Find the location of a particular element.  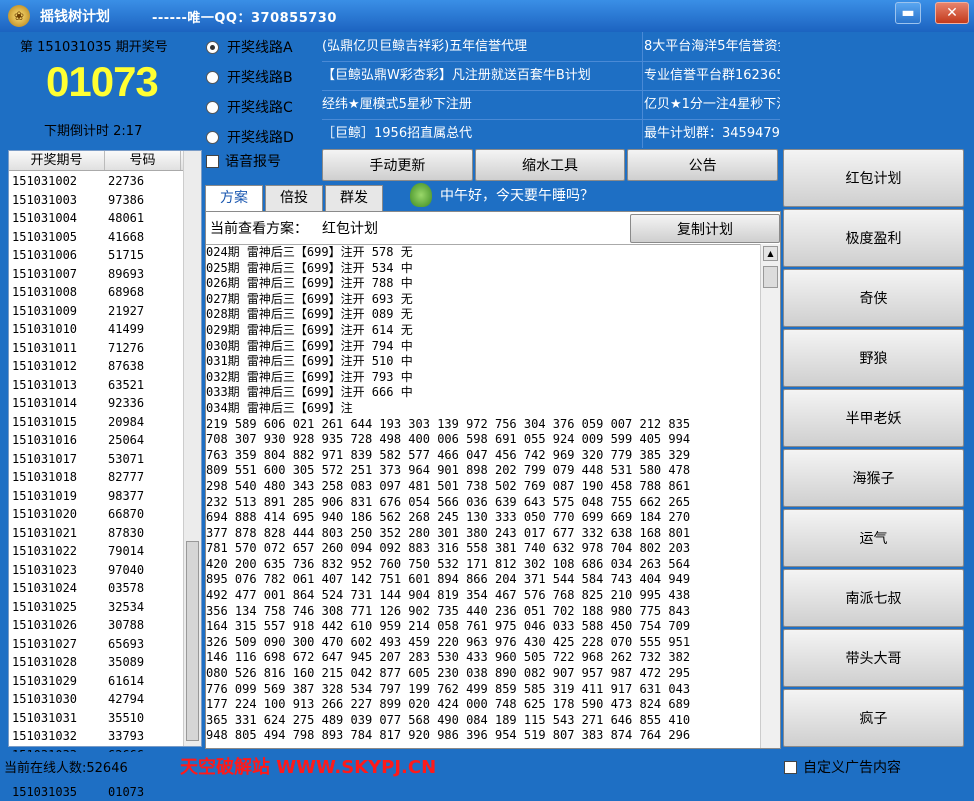

header-period: 开奖期号 is located at coordinates (57, 160).